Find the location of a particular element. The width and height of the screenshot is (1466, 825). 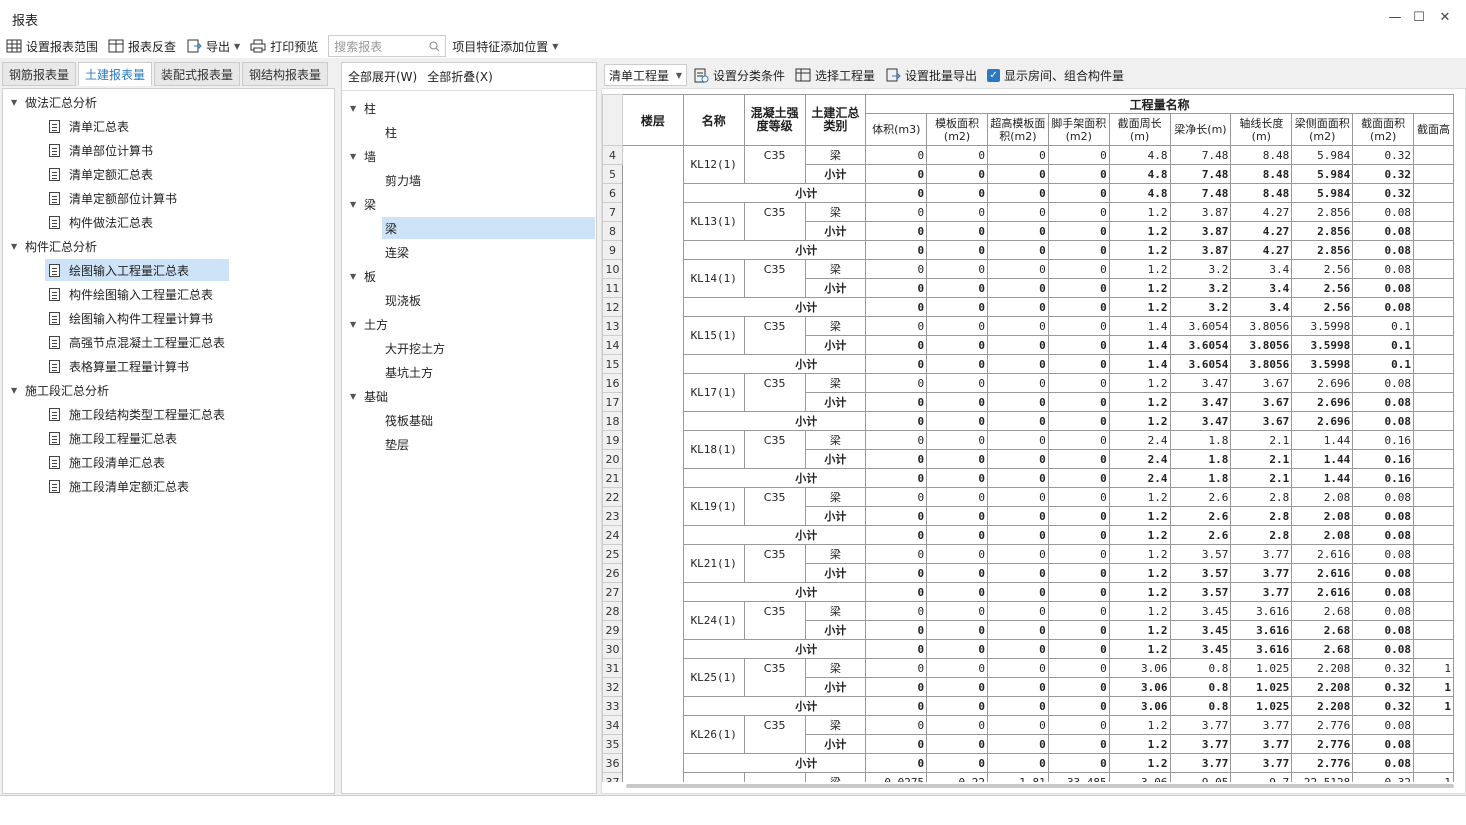

report-list-item: 施工段工程量汇总表 is located at coordinates (113, 438).